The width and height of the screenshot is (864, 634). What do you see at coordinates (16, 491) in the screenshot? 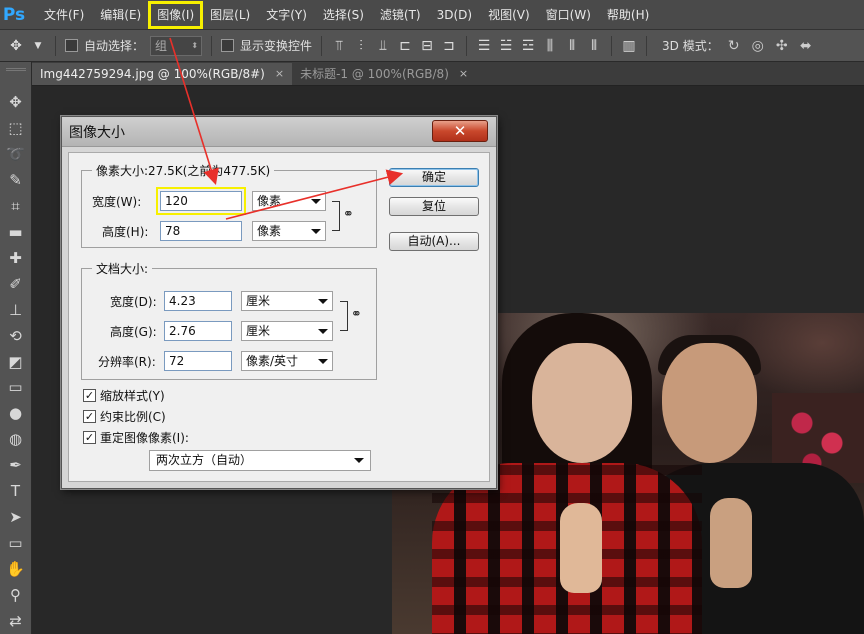
I see `type-icon: T` at bounding box center [16, 491].